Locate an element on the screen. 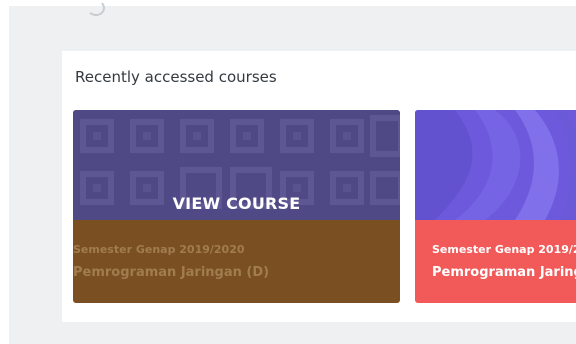  course-category: Semester Genap 2019/2 is located at coordinates (504, 249).